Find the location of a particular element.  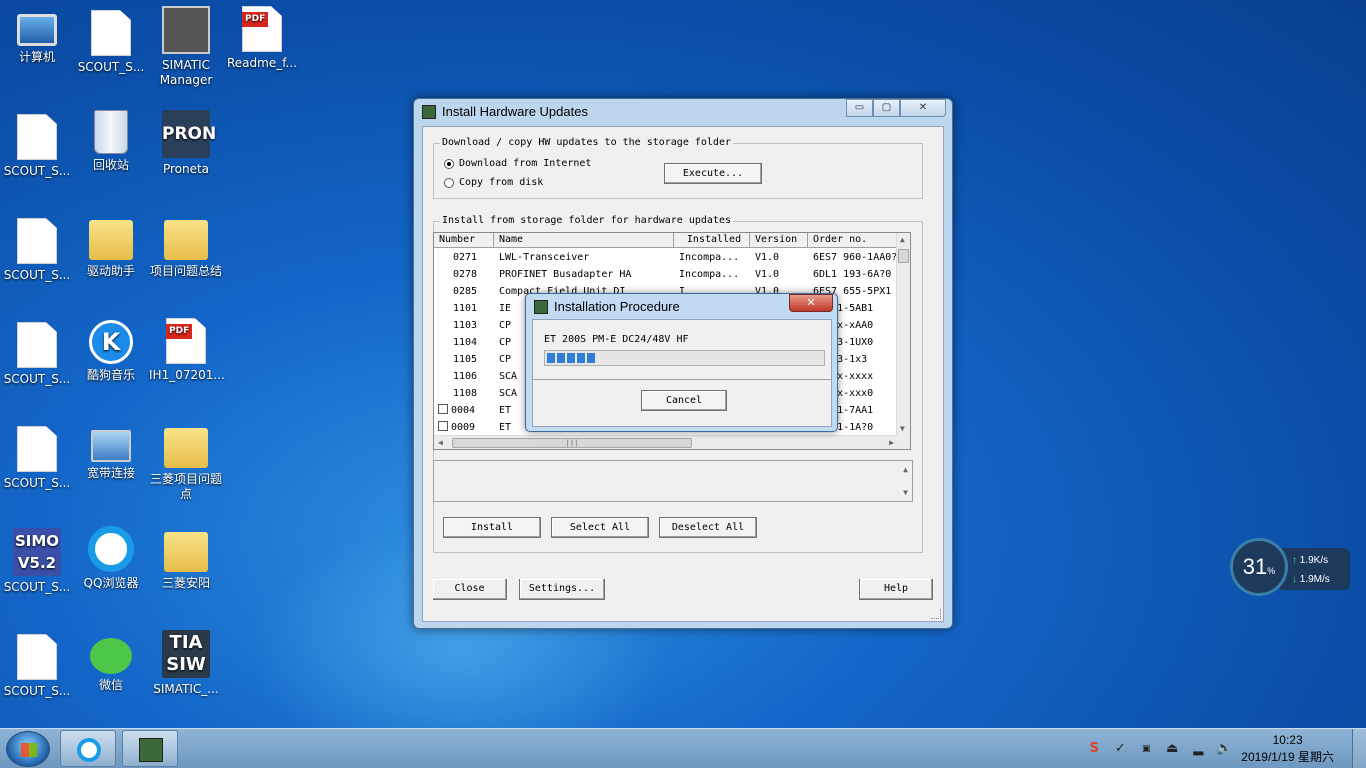

dialog-divider is located at coordinates (682, 379).